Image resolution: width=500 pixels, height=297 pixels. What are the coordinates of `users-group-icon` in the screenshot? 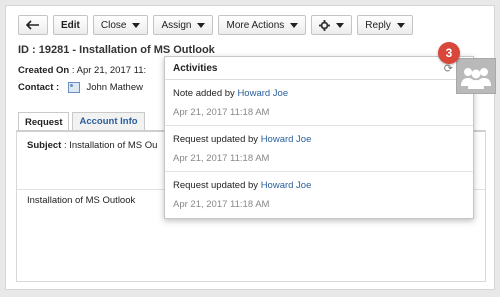 It's located at (476, 78).